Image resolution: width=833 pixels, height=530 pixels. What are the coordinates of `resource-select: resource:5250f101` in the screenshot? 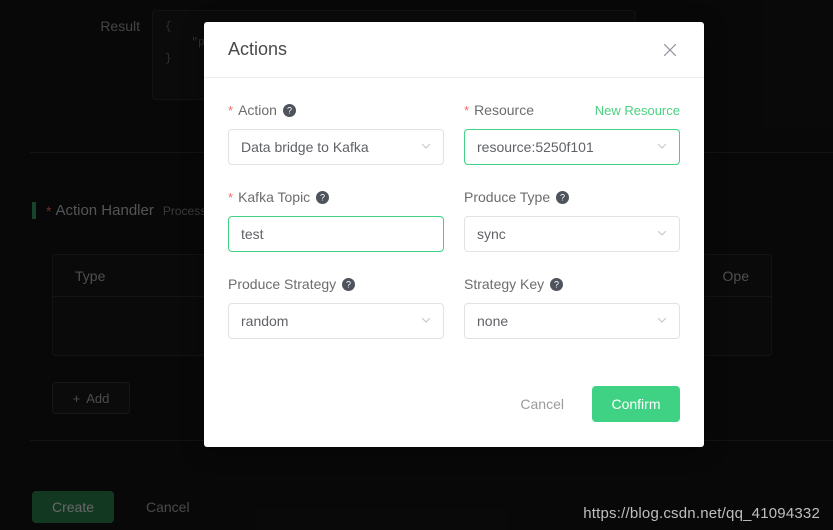 It's located at (572, 147).